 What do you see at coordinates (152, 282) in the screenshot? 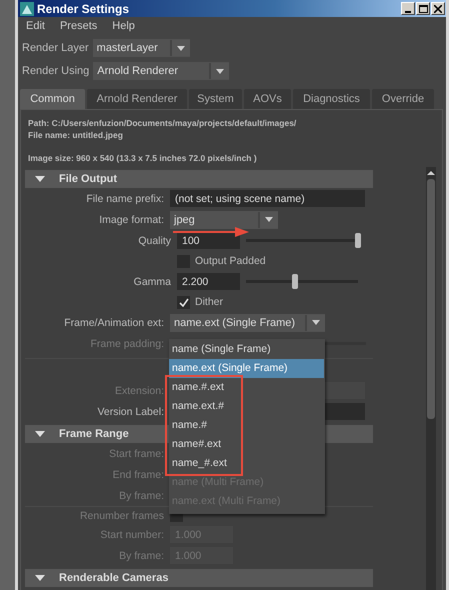
I see `field-label: Gamma` at bounding box center [152, 282].